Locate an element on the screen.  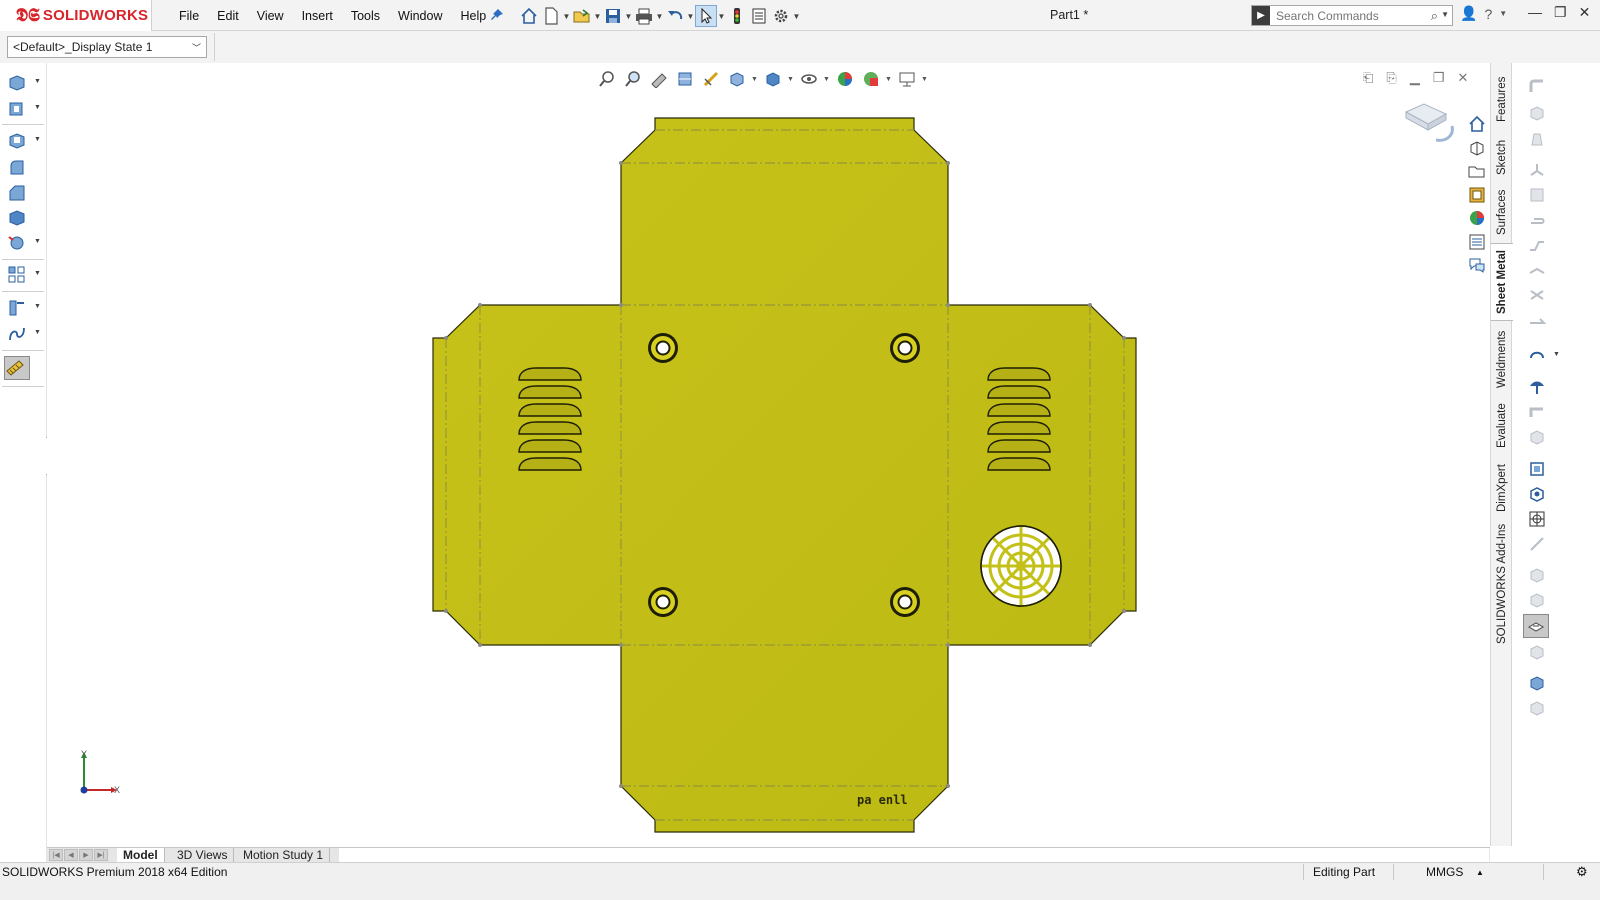
linear-pattern-icon is located at coordinates (17, 275).